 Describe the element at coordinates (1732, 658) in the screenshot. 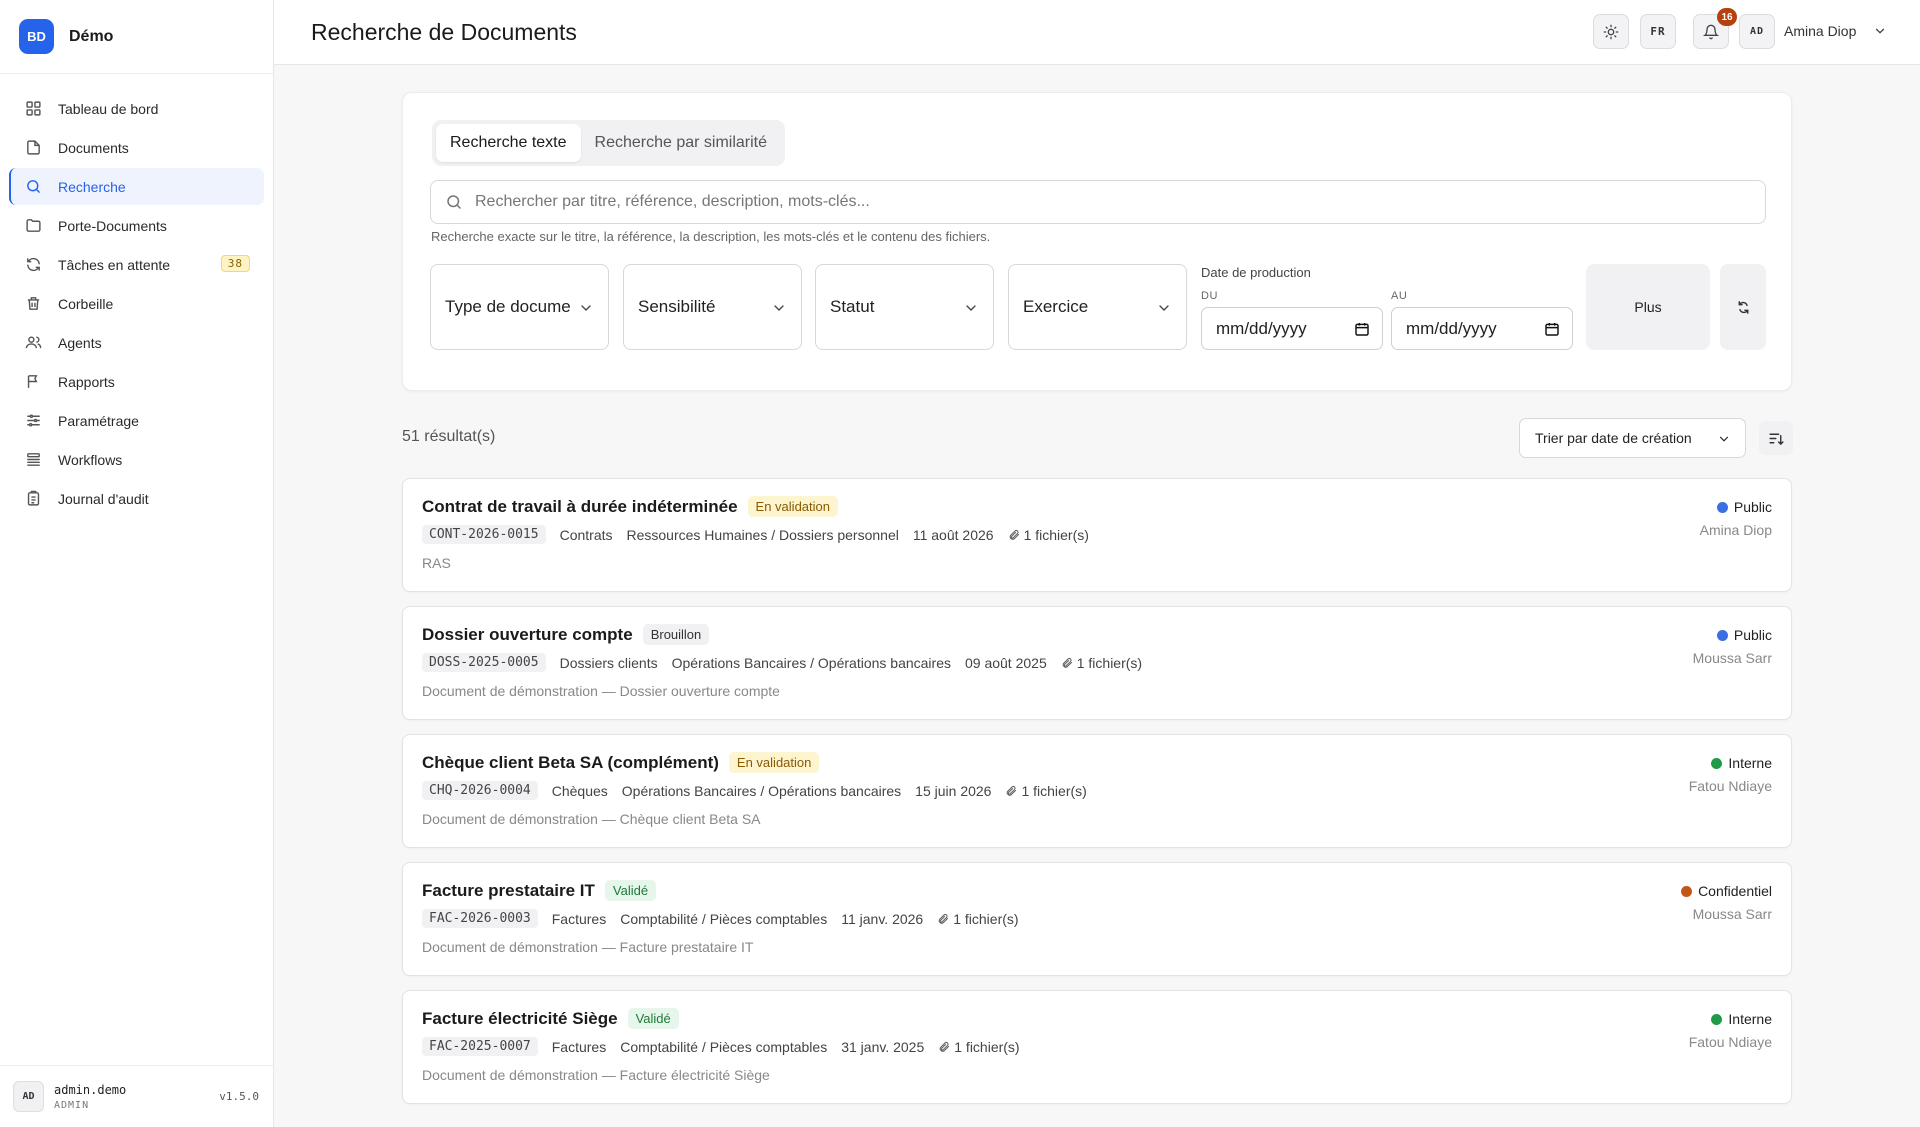

I see `document-owner: Moussa Sarr` at that location.